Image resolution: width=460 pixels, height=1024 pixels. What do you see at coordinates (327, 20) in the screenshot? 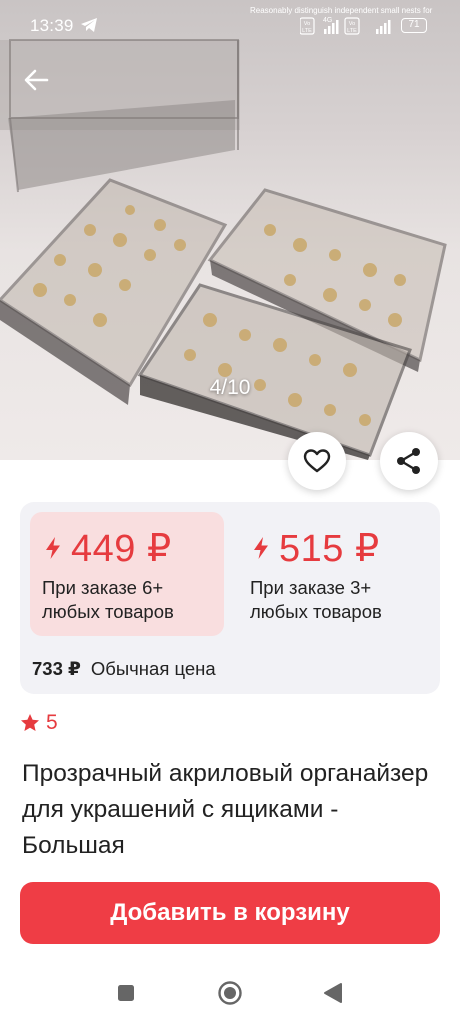
I see `network-type-label: 4G` at bounding box center [327, 20].